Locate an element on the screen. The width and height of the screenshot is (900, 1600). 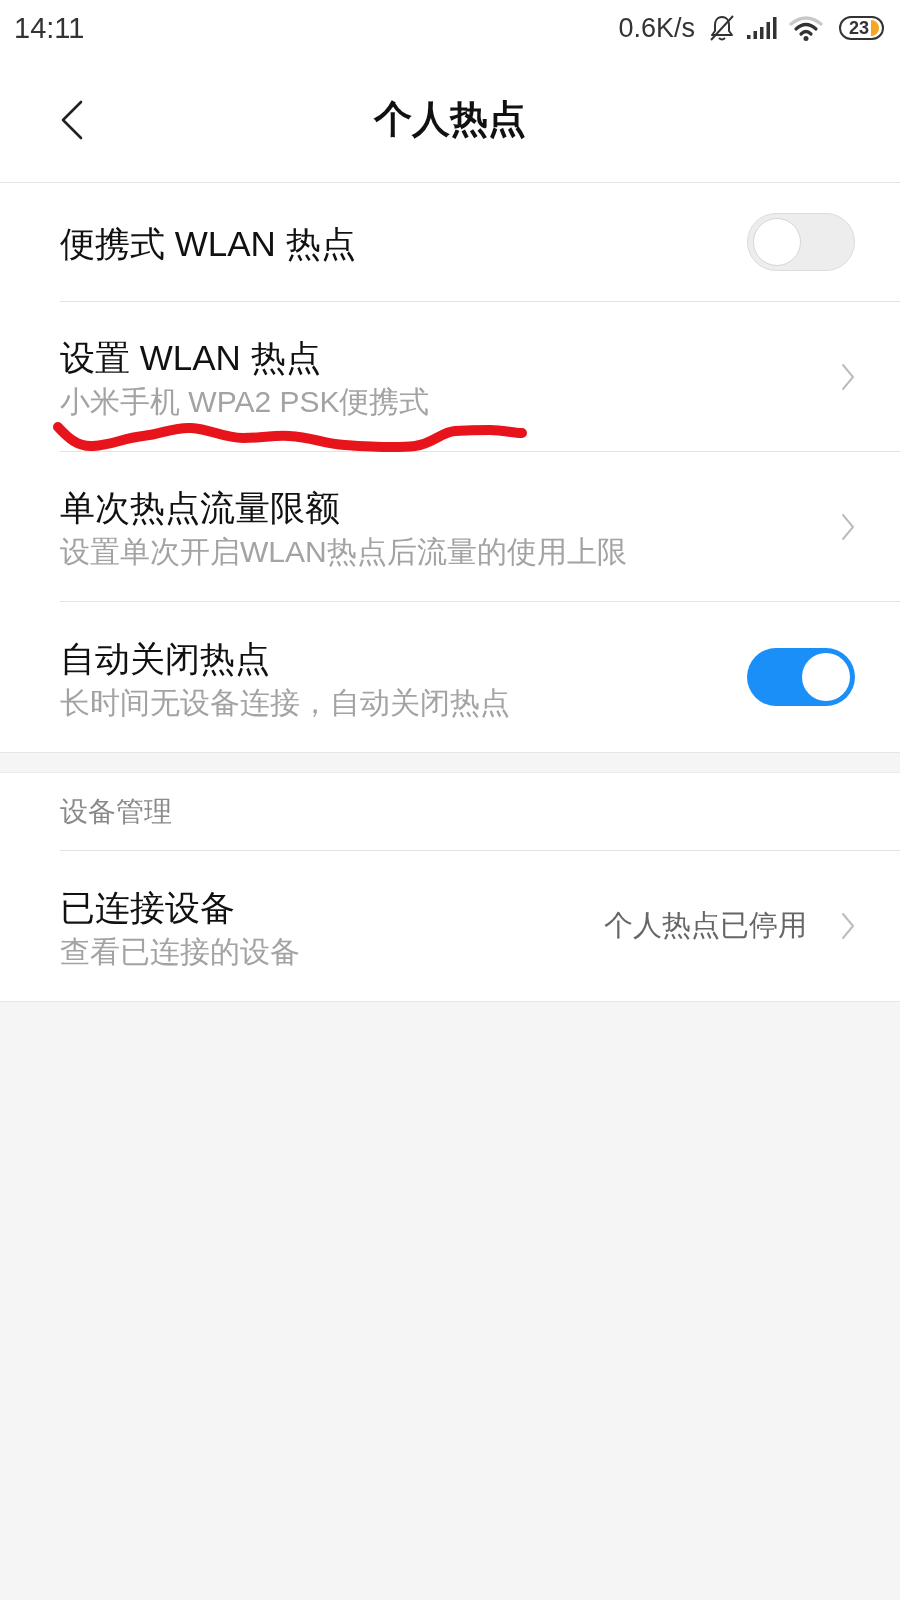
page-title: 个人热点 is located at coordinates (450, 119).